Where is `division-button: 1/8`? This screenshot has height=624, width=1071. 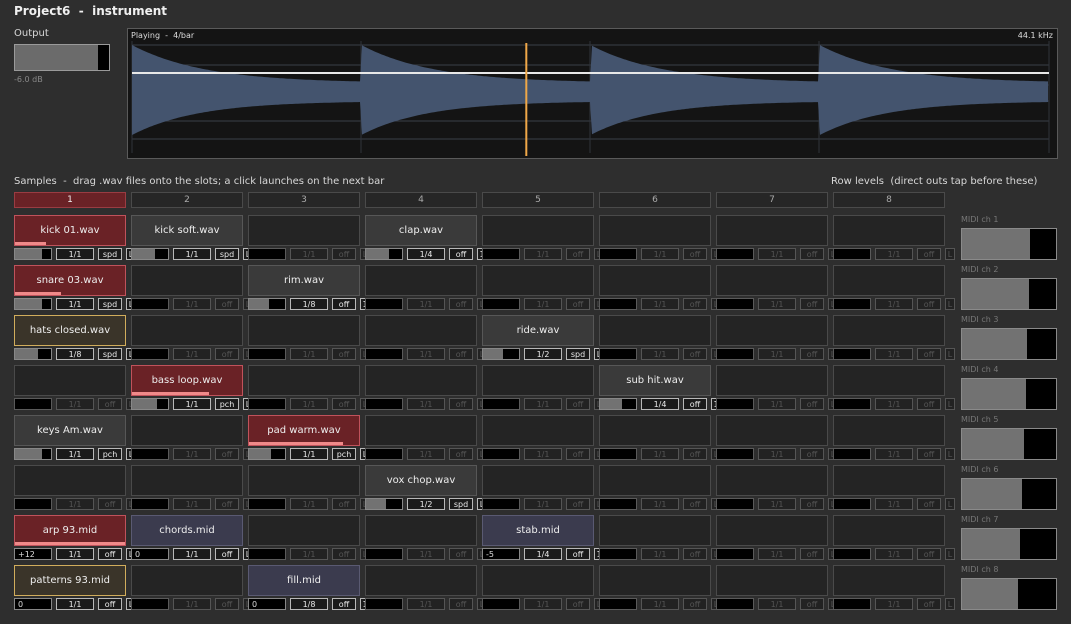
division-button: 1/8 is located at coordinates (75, 354).